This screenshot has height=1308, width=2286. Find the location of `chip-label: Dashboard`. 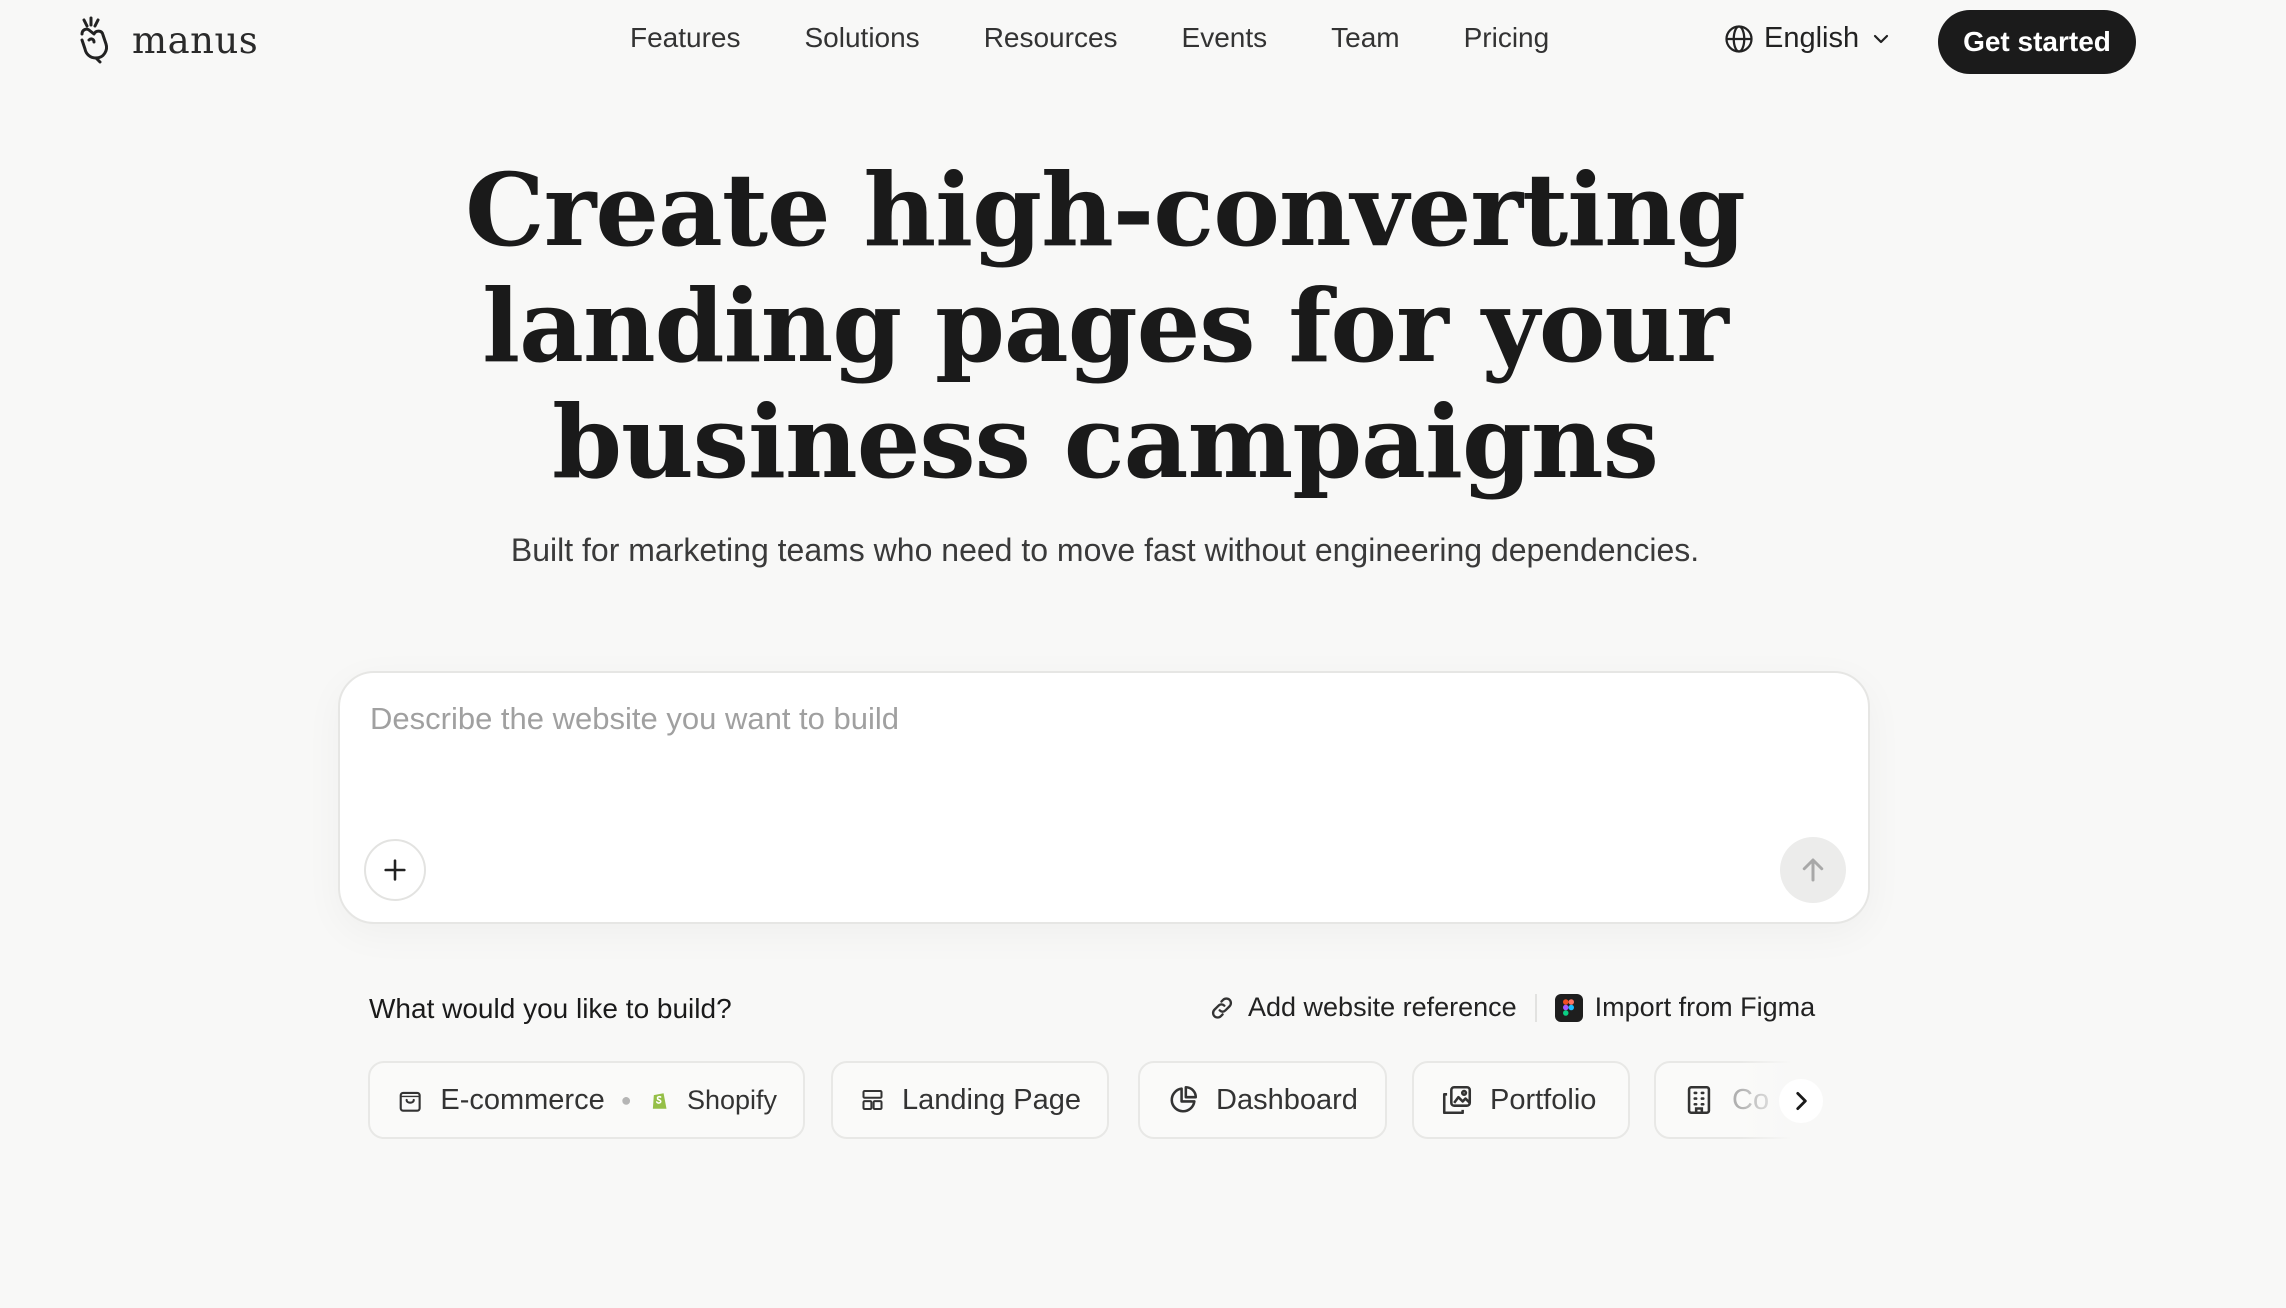

chip-label: Dashboard is located at coordinates (1287, 1099).